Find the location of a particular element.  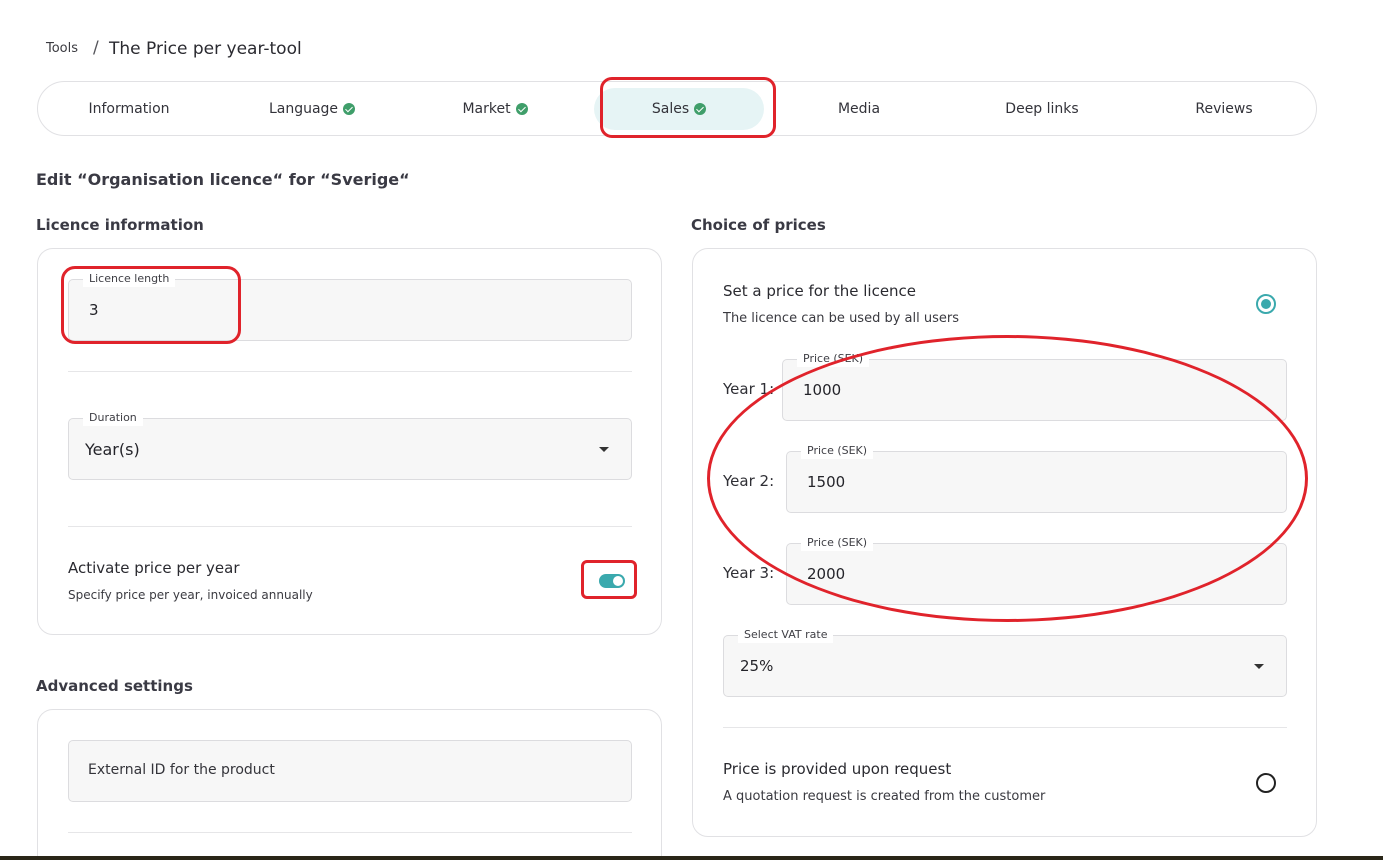

duration-label: Duration is located at coordinates (113, 418).